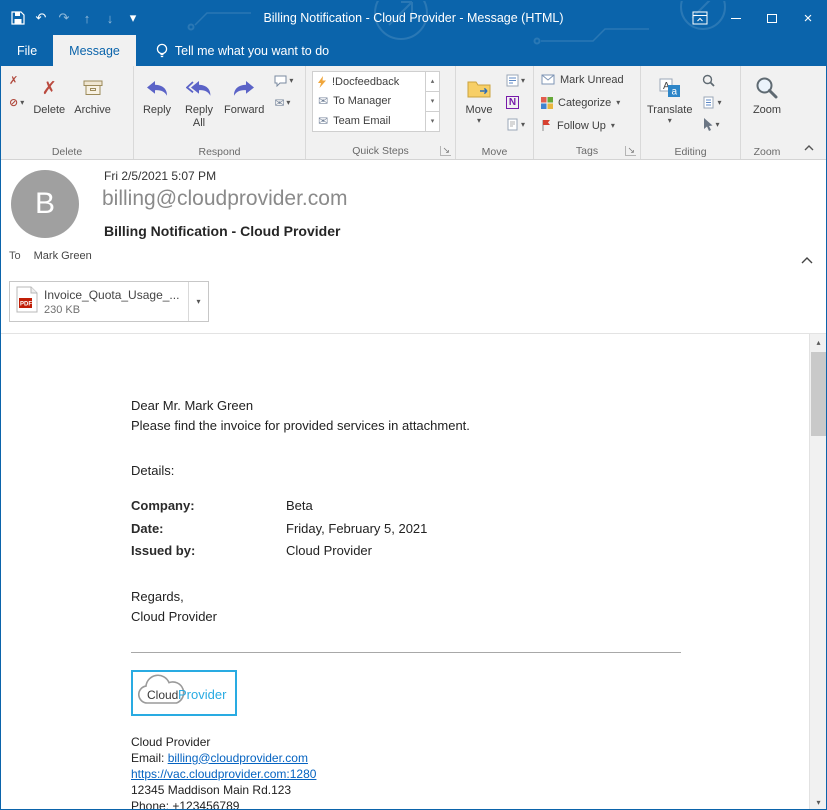  Describe the element at coordinates (199, 106) in the screenshot. I see `reply-all-button: Reply All` at that location.